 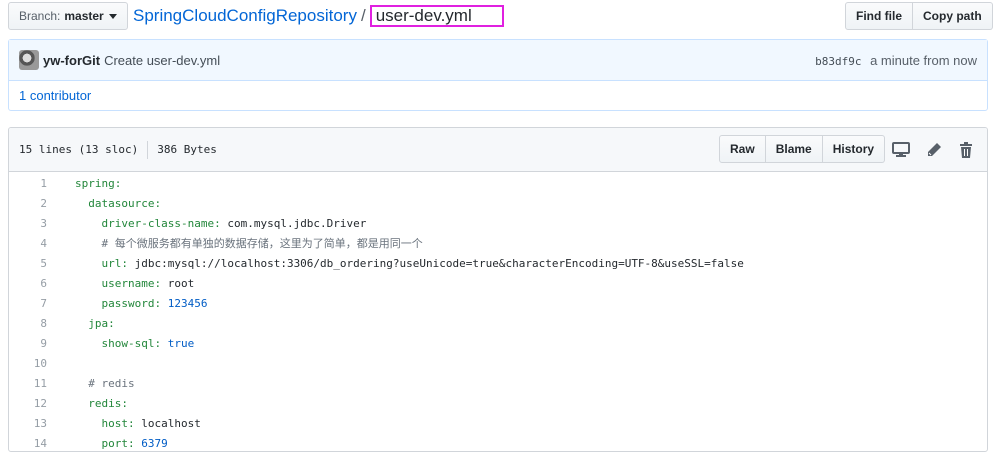 I want to click on code-text: port: 6379, so click(x=108, y=443).